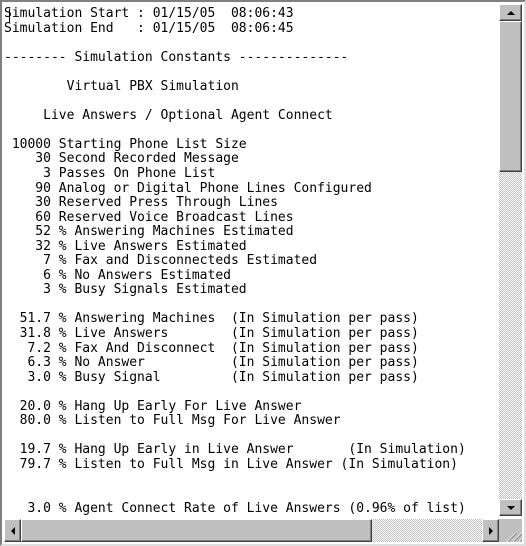  I want to click on horizontal-scrollbar, so click(251, 530).